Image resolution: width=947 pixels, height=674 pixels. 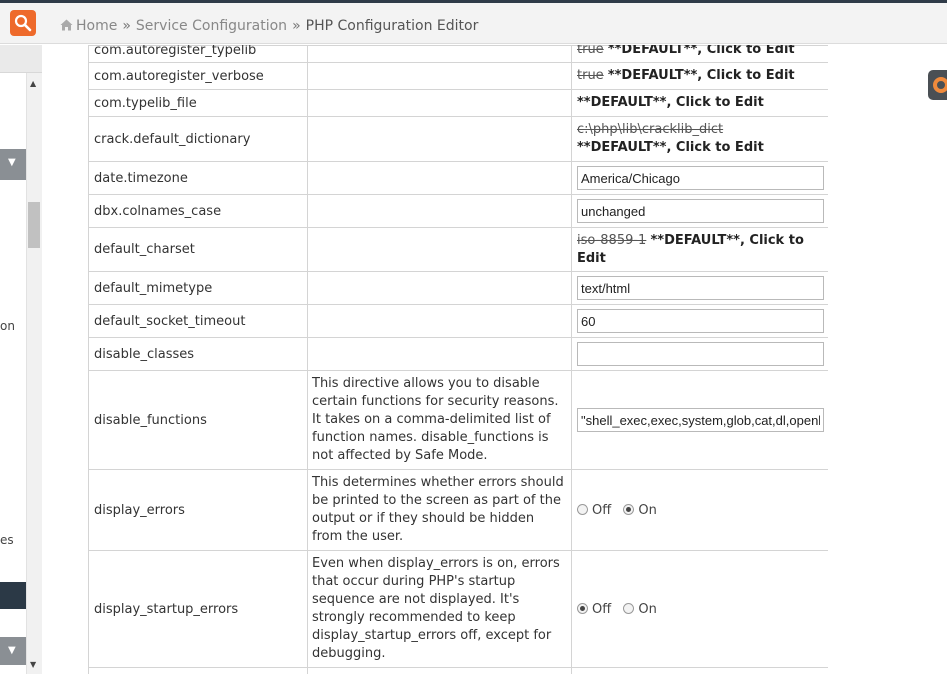 I want to click on scroll-up-icon: ▲, so click(x=33, y=83).